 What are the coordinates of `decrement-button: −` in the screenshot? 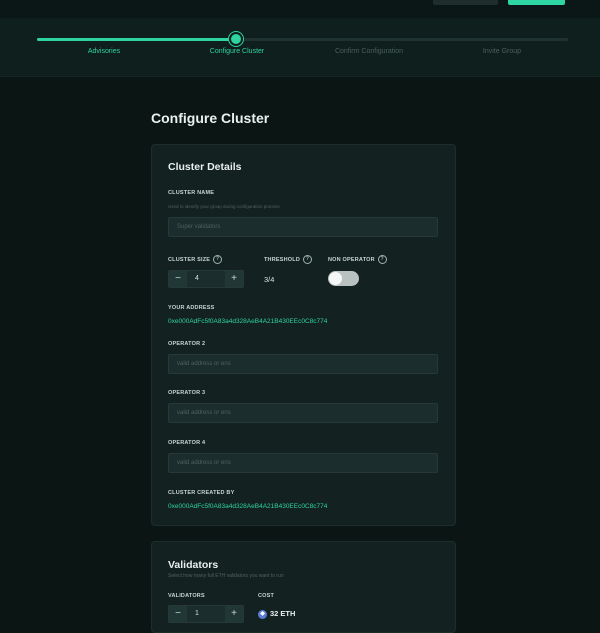 It's located at (178, 279).